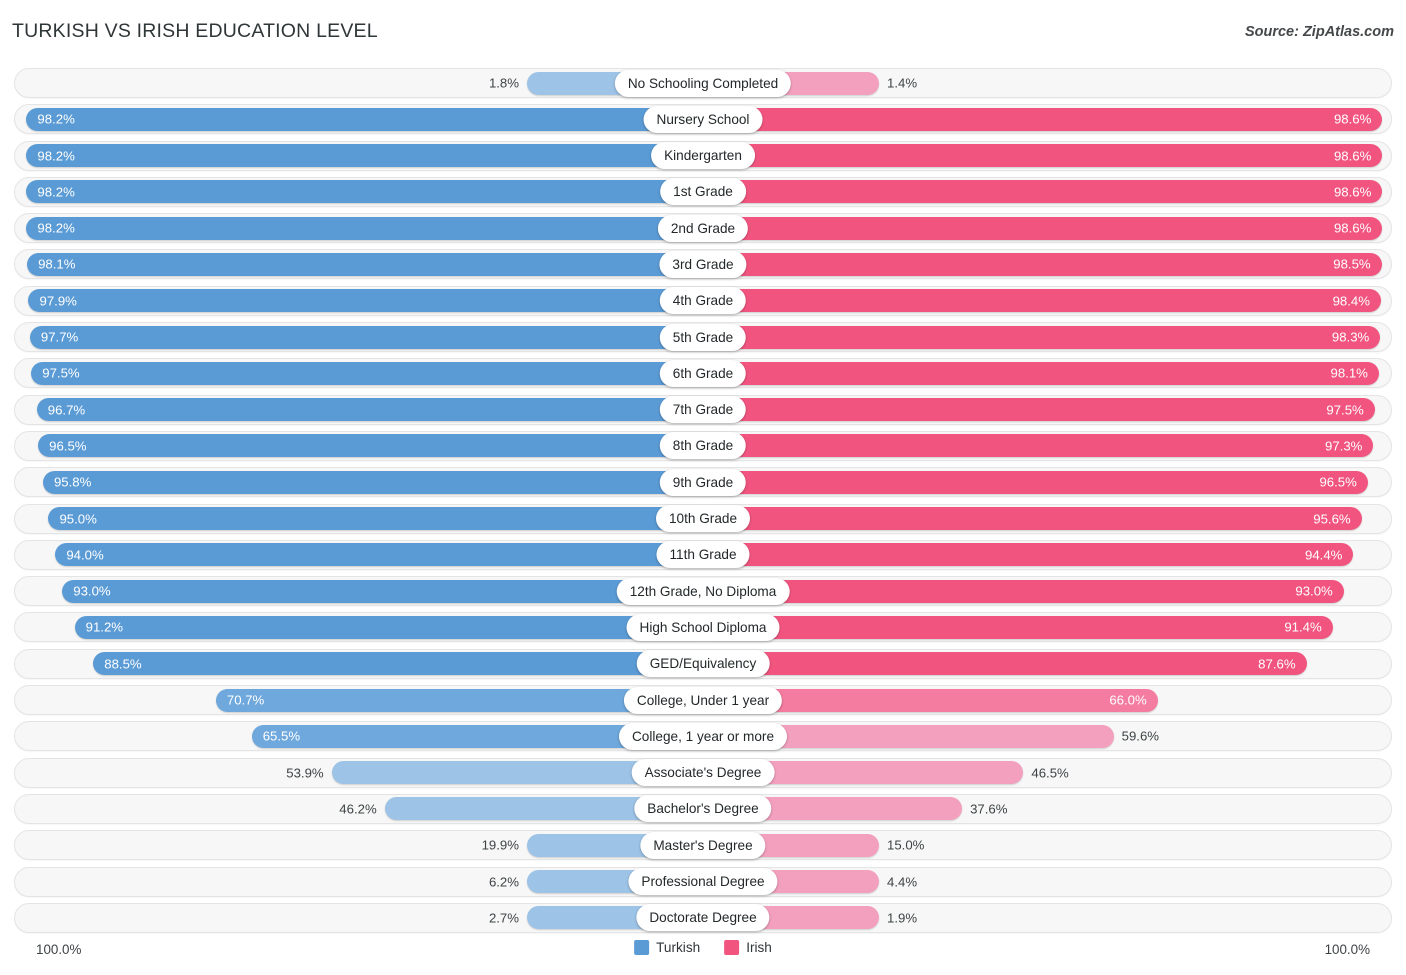  Describe the element at coordinates (1345, 410) in the screenshot. I see `value-label-irish: 97.5%` at that location.